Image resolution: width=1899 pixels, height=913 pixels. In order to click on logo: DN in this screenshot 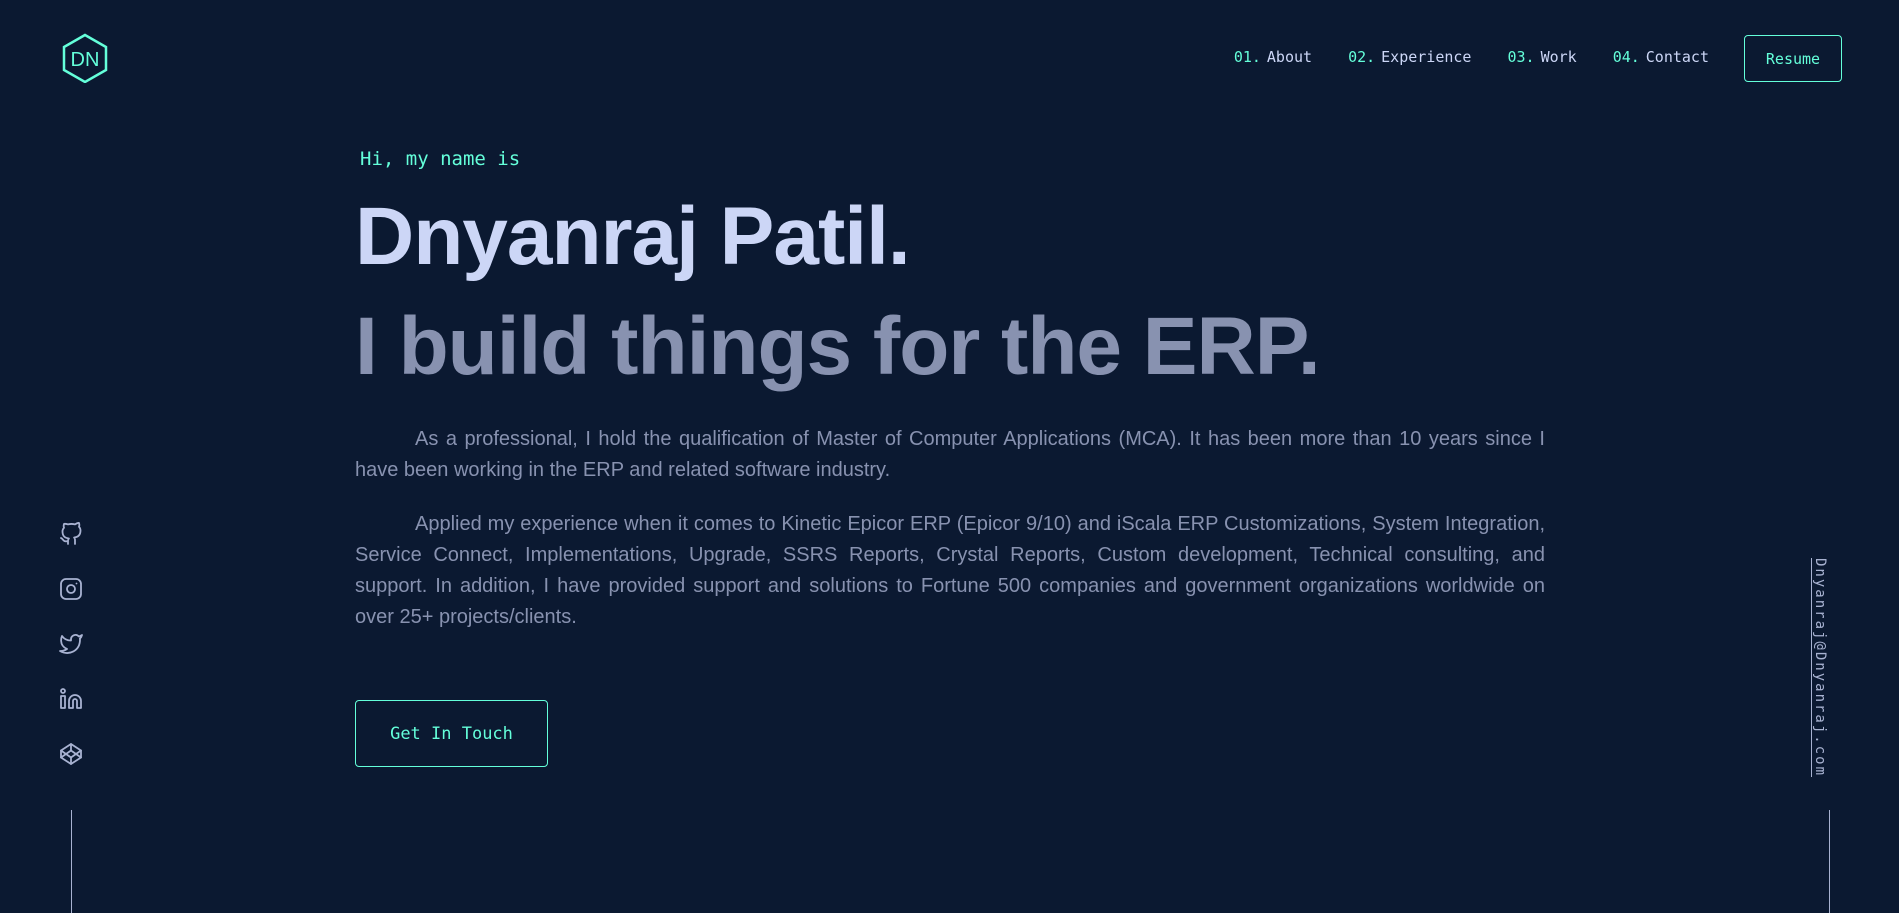, I will do `click(85, 58)`.